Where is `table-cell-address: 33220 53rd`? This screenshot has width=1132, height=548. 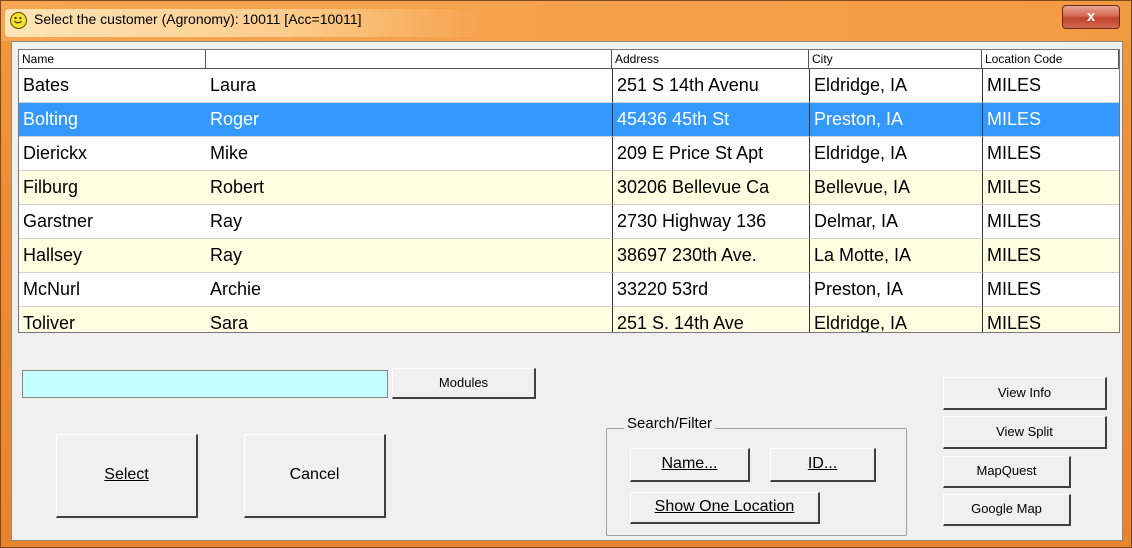
table-cell-address: 33220 53rd is located at coordinates (710, 290).